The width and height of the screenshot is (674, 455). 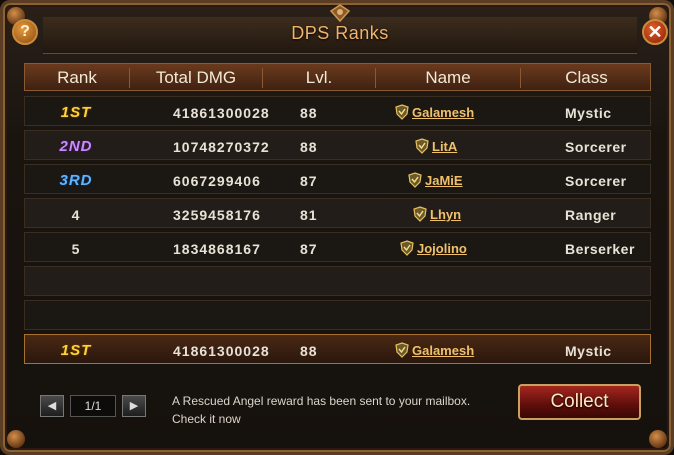 What do you see at coordinates (337, 213) in the screenshot?
I see `table-row: 4 3259458176 81 Lhyn Ranger` at bounding box center [337, 213].